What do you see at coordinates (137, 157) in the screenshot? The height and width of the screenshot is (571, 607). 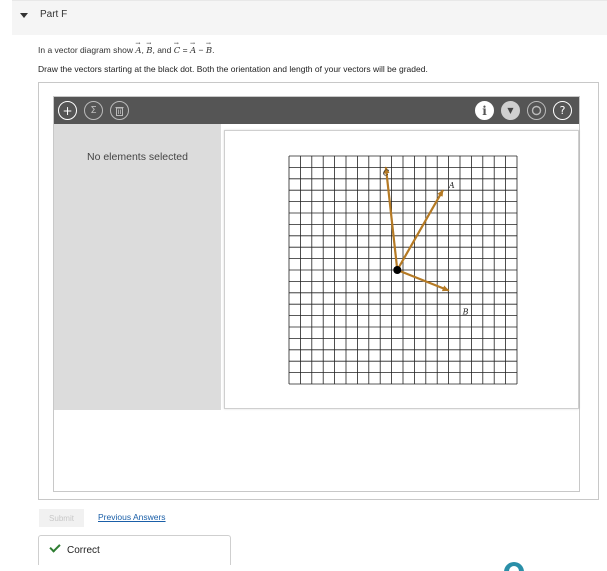 I see `no-selection-text: No elements selected` at bounding box center [137, 157].